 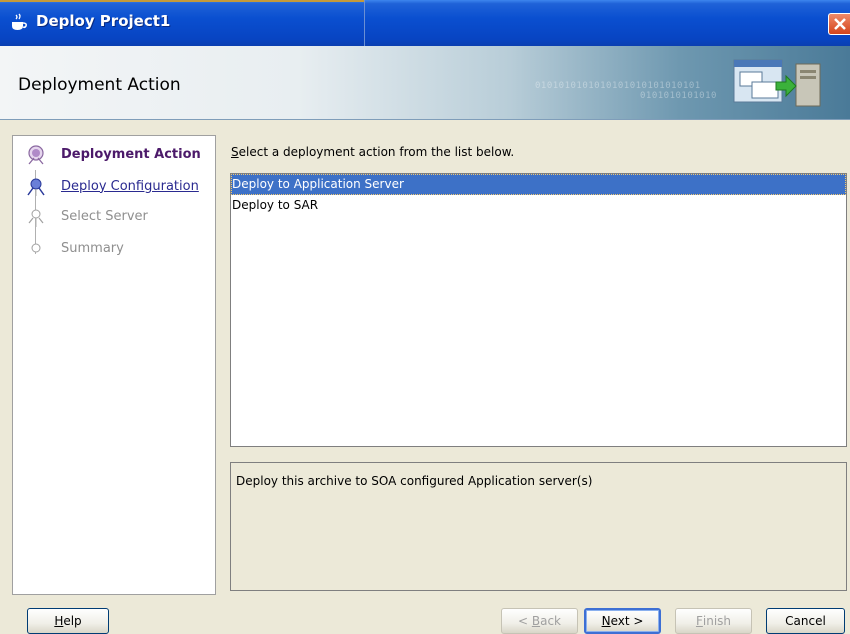 I want to click on nav-step-label: Select Server, so click(x=104, y=216).